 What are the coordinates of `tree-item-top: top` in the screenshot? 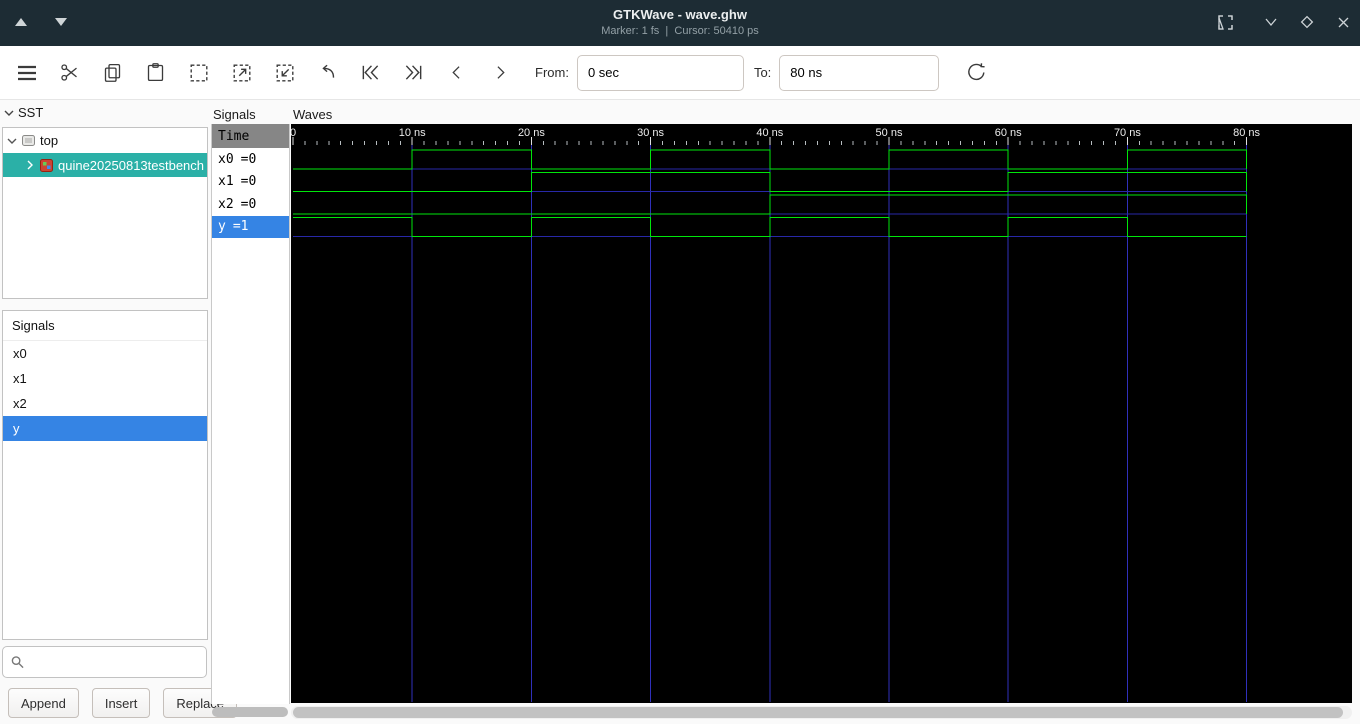 It's located at (105, 140).